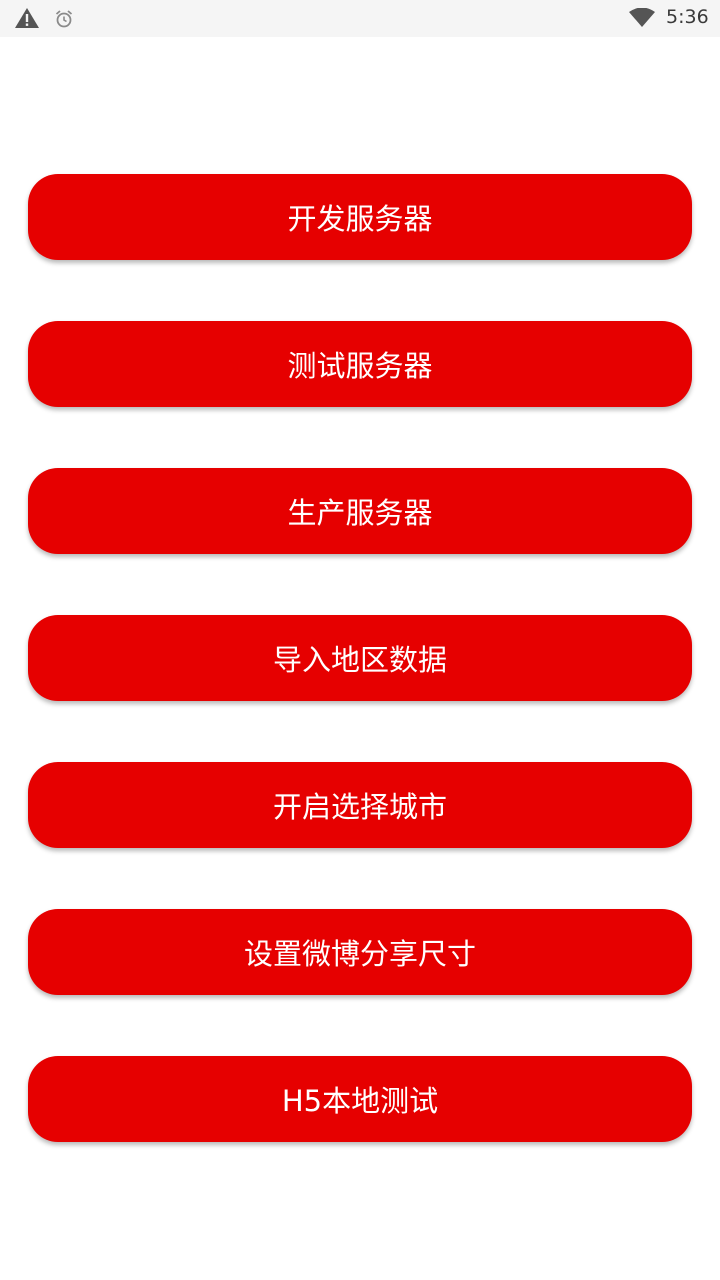 Image resolution: width=720 pixels, height=1280 pixels. I want to click on status-time: 5:36, so click(687, 17).